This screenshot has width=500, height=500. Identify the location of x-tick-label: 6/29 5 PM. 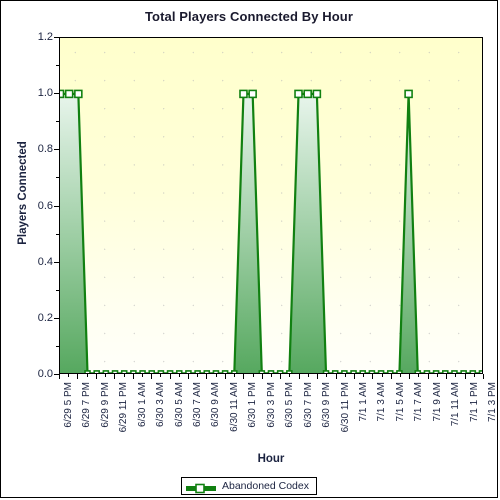
(68, 405).